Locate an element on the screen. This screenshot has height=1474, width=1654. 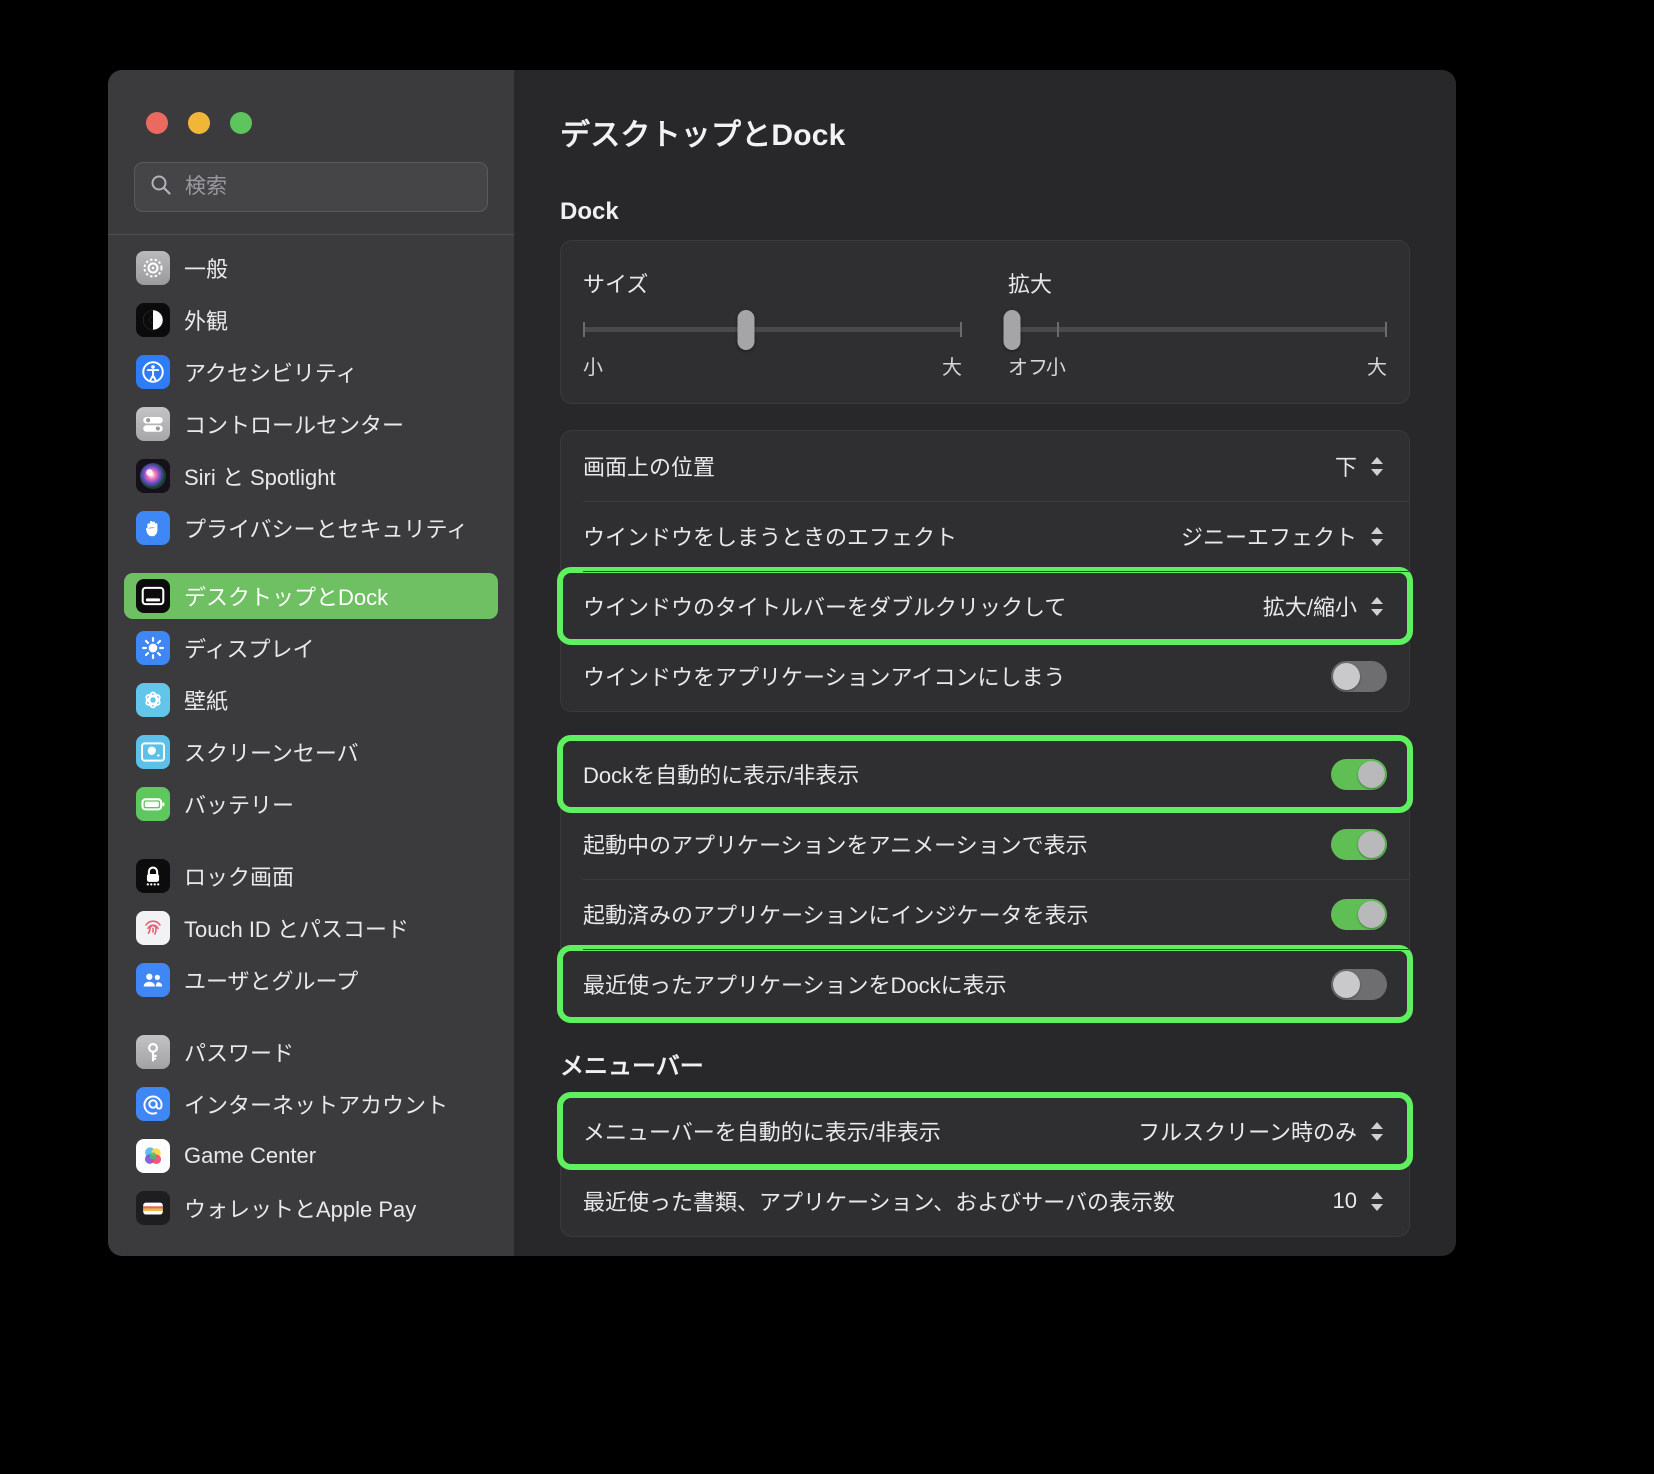
sidebar-item-label: インターネットアカウント is located at coordinates (316, 1105).